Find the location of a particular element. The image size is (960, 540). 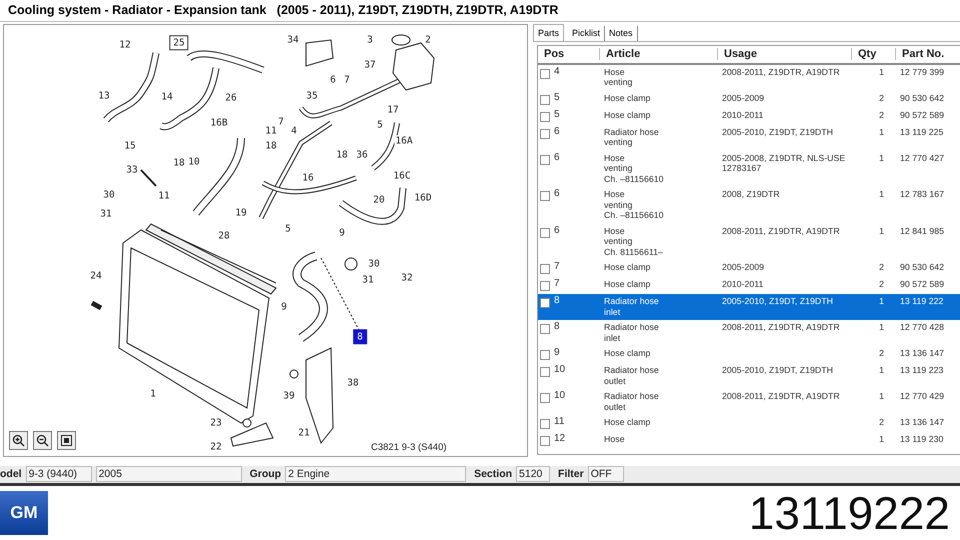

table-row: 5 Hose clamp 2005-2009 2 90 530 642 is located at coordinates (749, 99).